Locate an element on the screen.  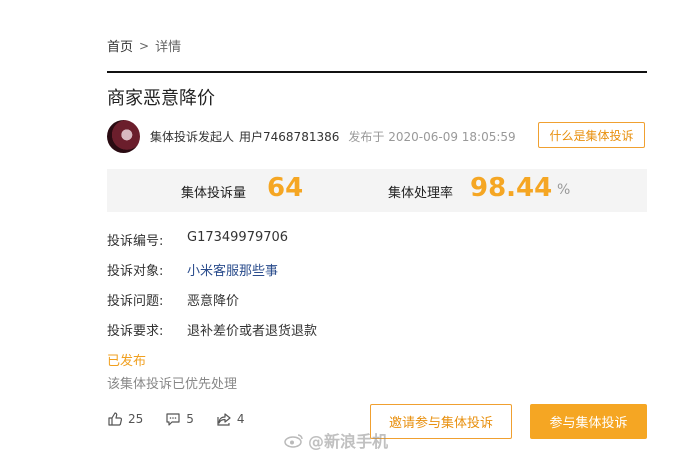
comment-icon is located at coordinates (173, 419).